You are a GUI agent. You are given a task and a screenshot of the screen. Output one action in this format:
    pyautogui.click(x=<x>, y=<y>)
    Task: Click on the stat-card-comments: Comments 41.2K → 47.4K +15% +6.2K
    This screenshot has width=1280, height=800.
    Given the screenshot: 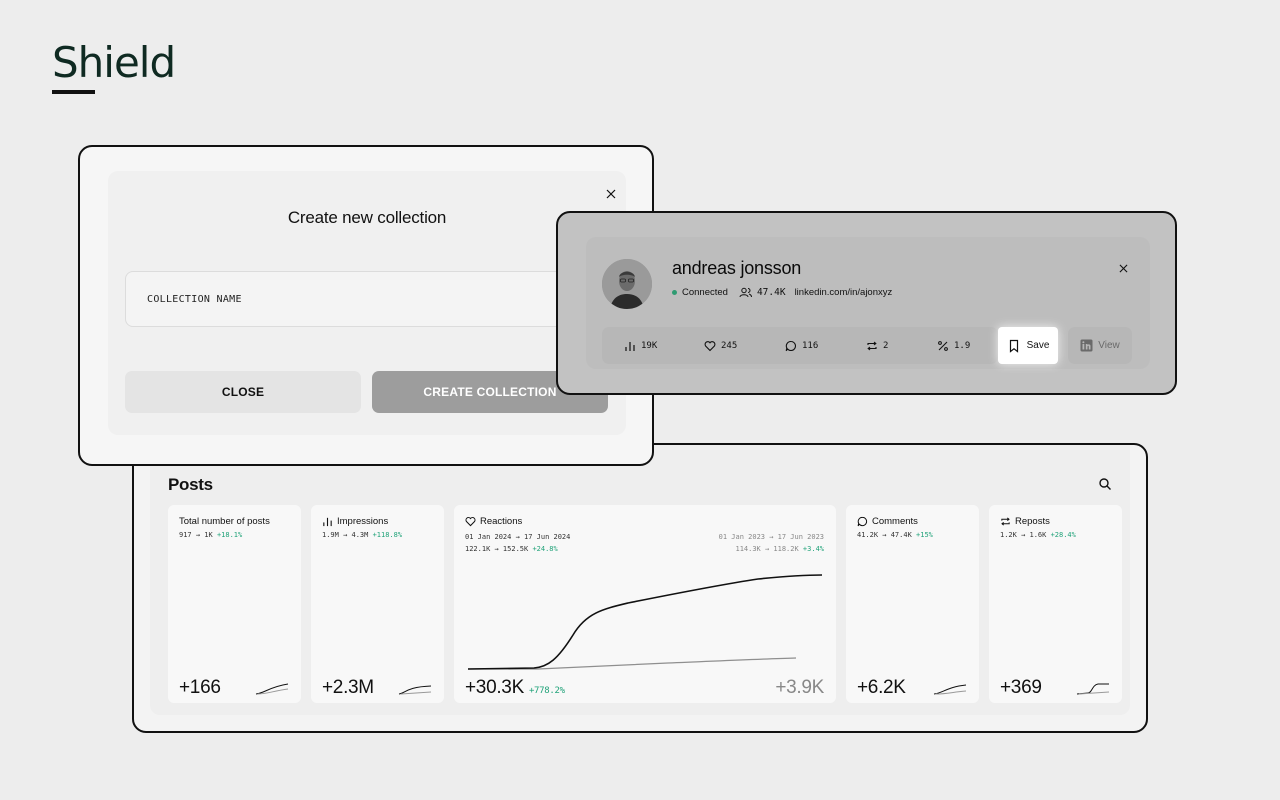 What is the action you would take?
    pyautogui.click(x=912, y=604)
    